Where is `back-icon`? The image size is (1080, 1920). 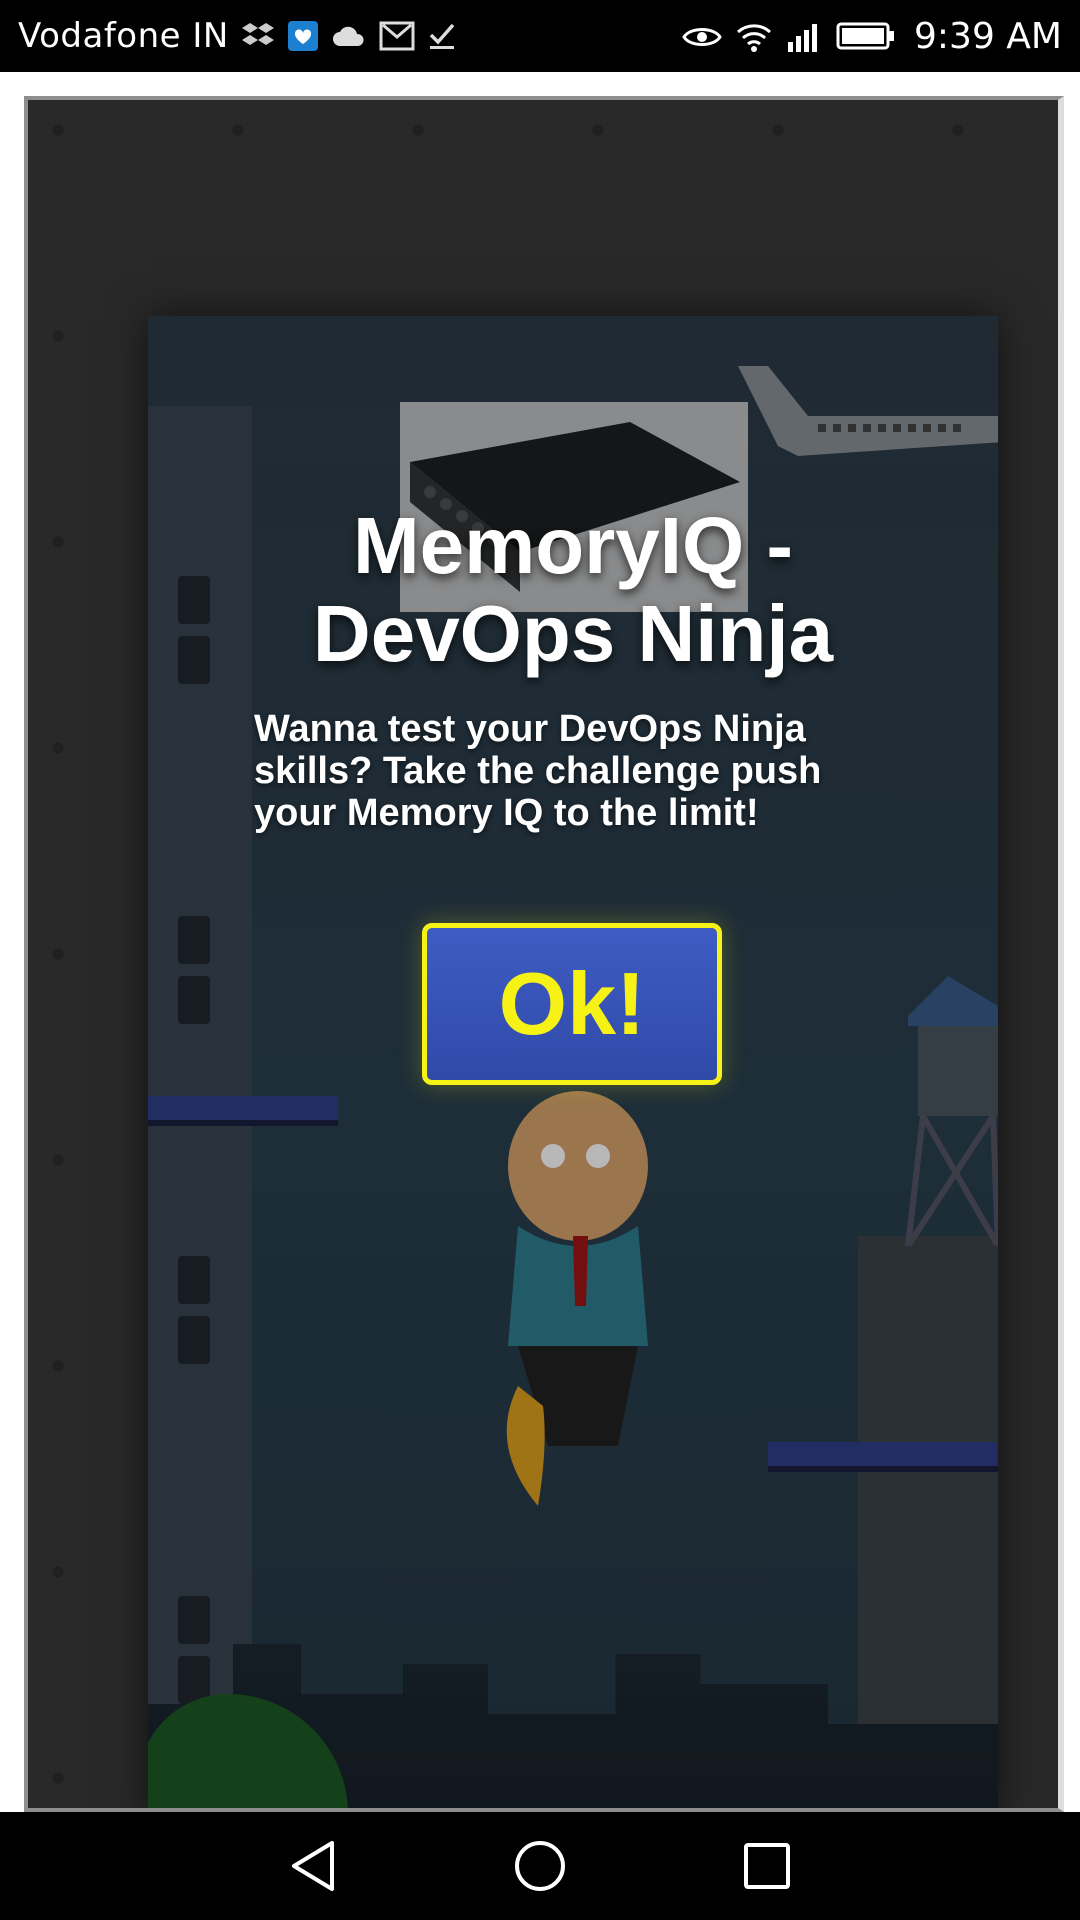
back-icon is located at coordinates (313, 1866).